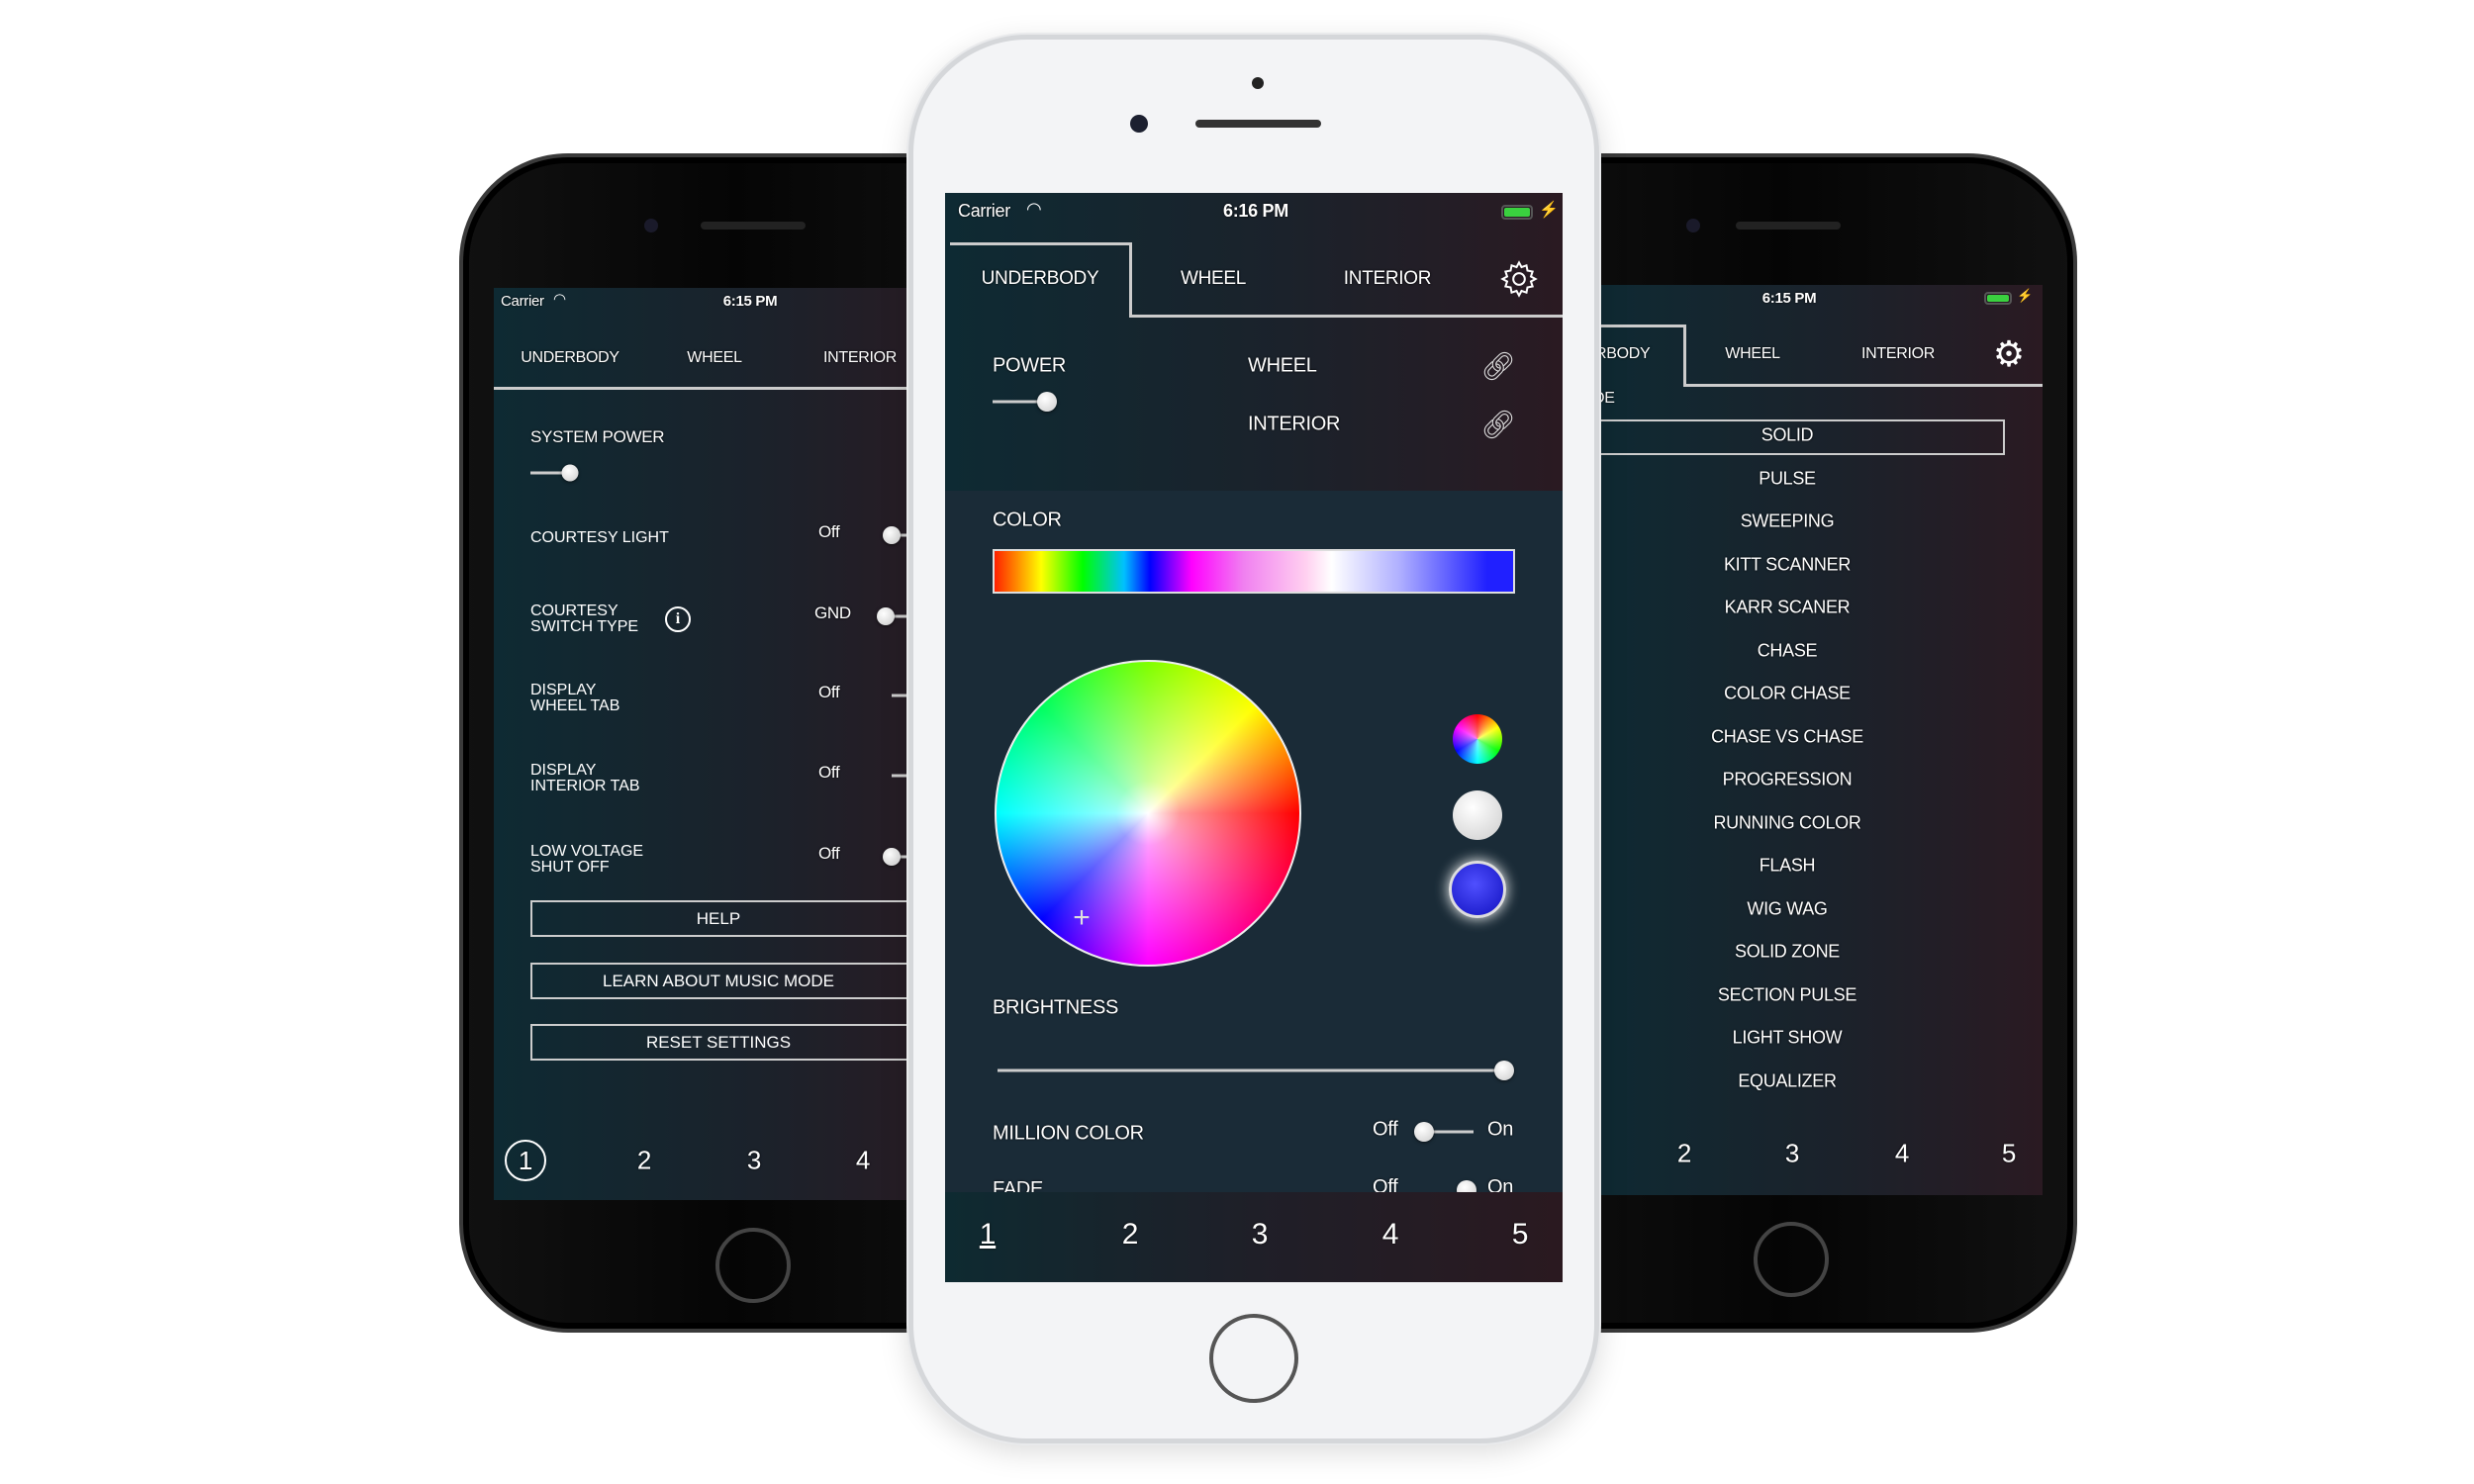 This screenshot has width=2474, height=1484. Describe the element at coordinates (570, 473) in the screenshot. I see `system-power-slider-knob` at that location.